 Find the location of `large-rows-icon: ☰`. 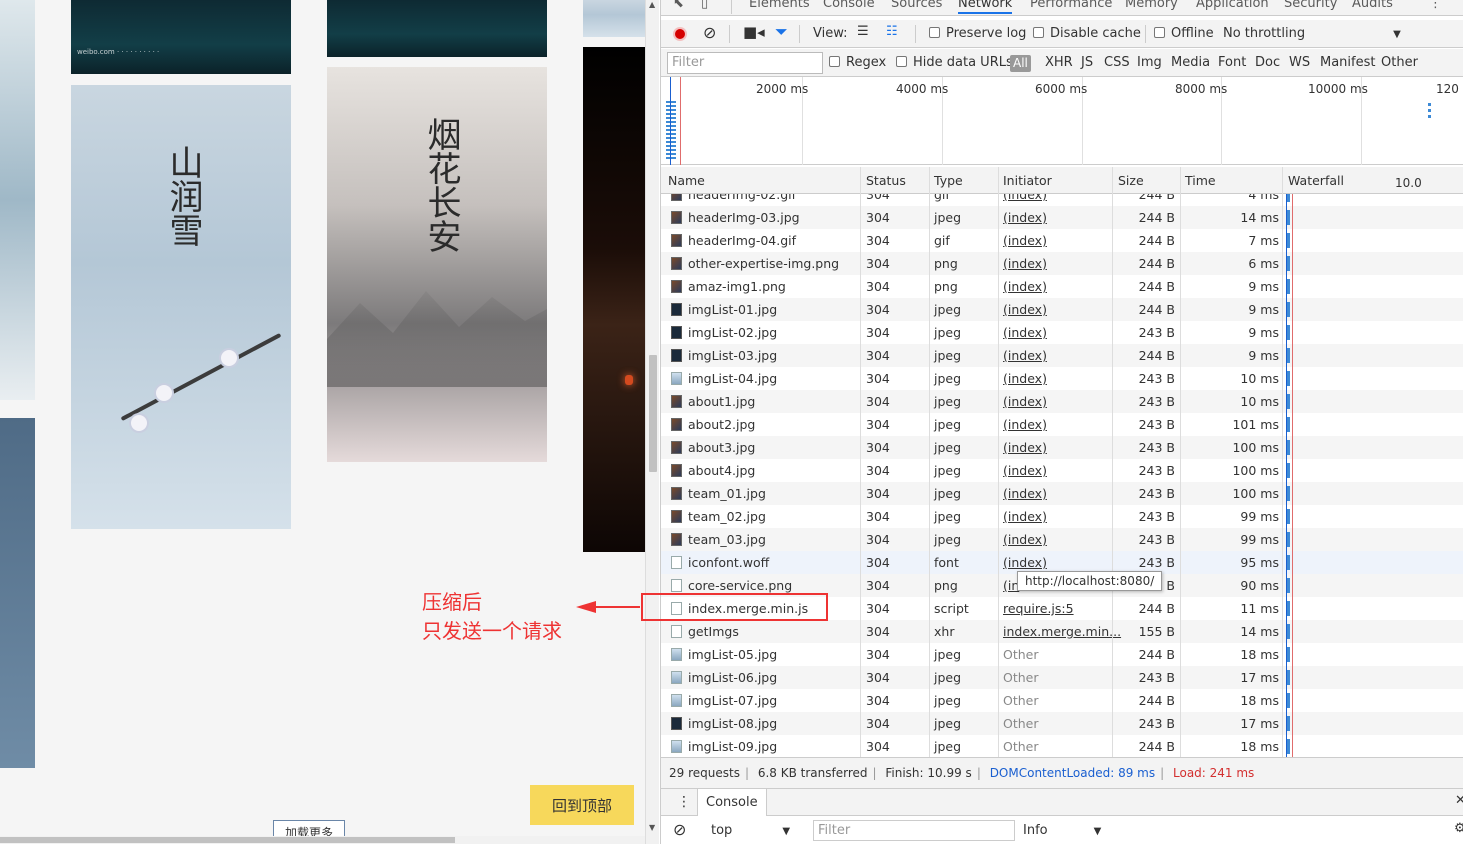

large-rows-icon: ☰ is located at coordinates (863, 31).